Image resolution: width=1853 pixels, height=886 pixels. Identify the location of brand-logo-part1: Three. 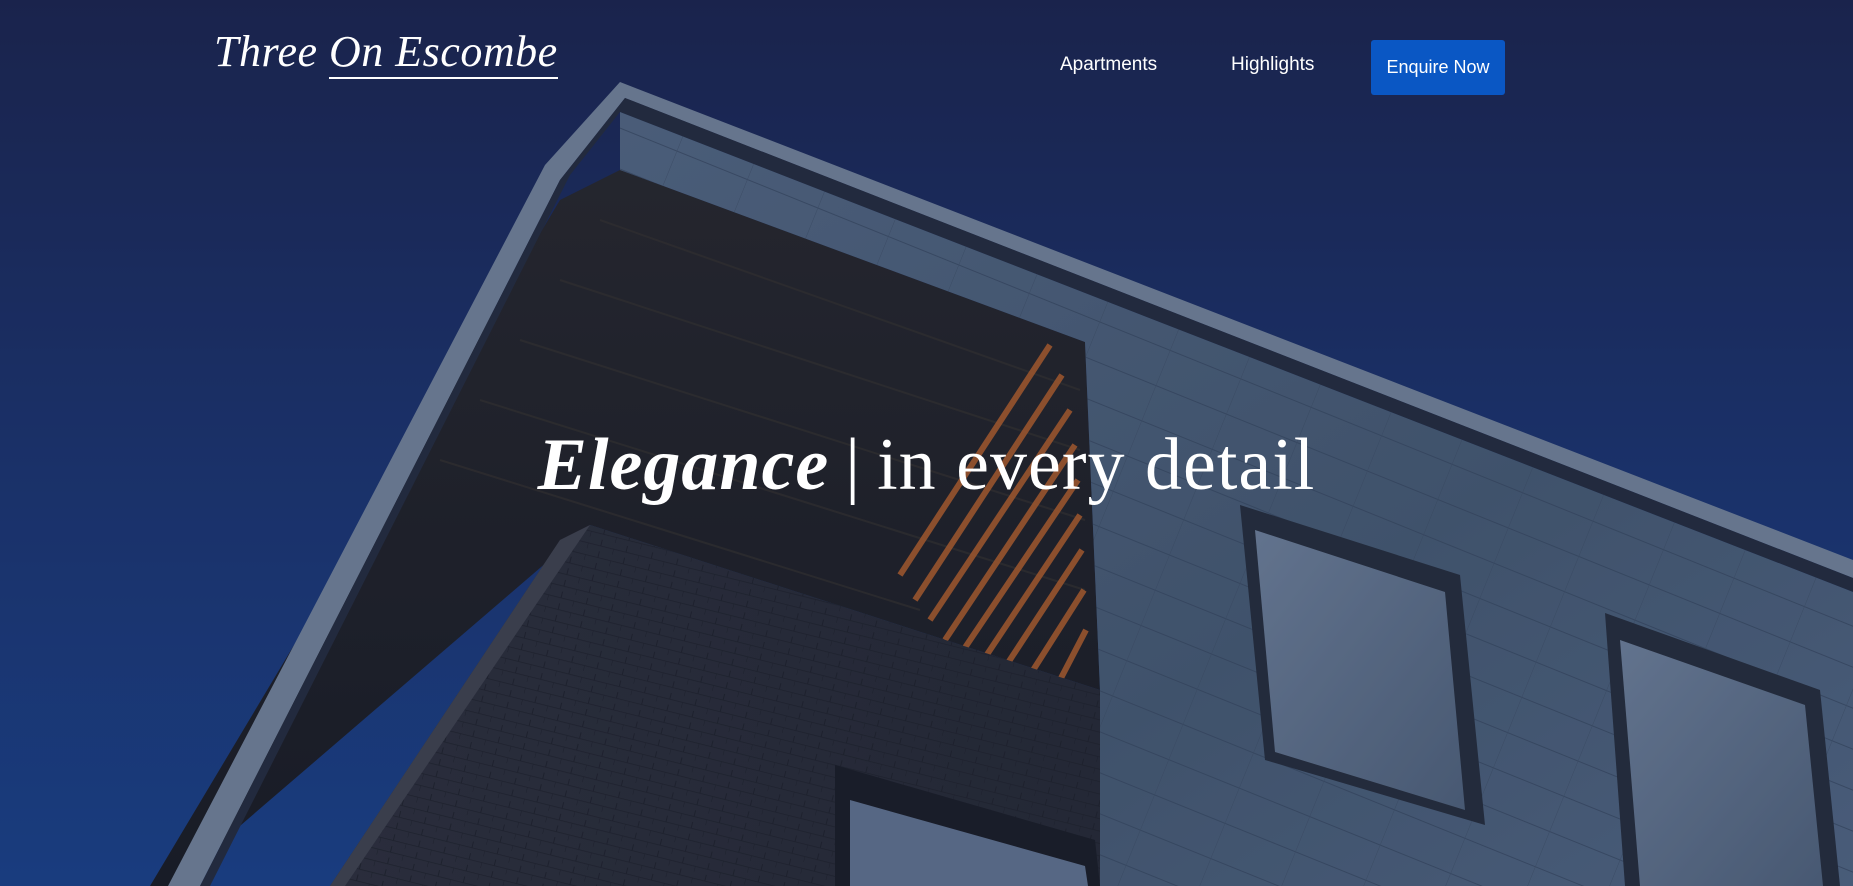
(266, 51).